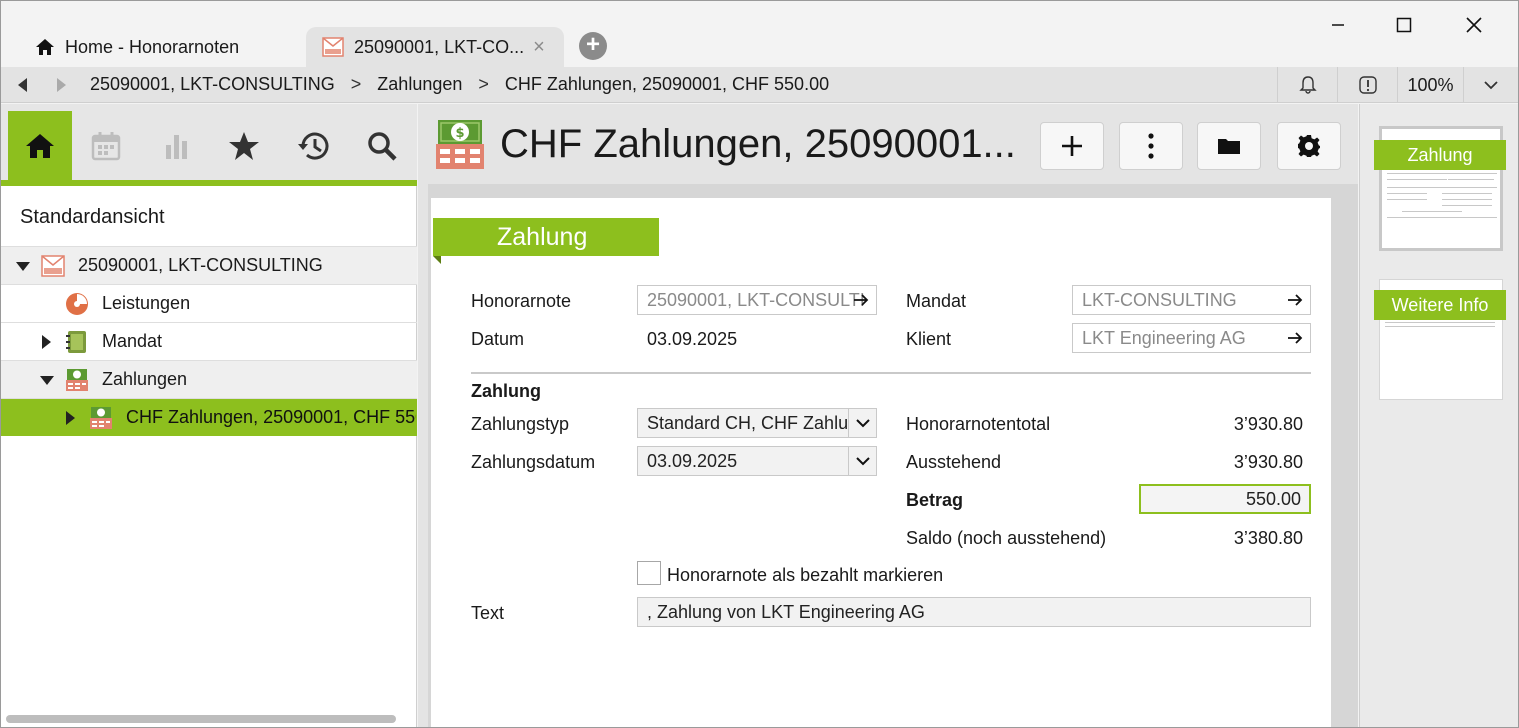 Image resolution: width=1519 pixels, height=728 pixels. I want to click on zahlungstyp-select: Standard CH, CHF Zahlun, so click(757, 423).